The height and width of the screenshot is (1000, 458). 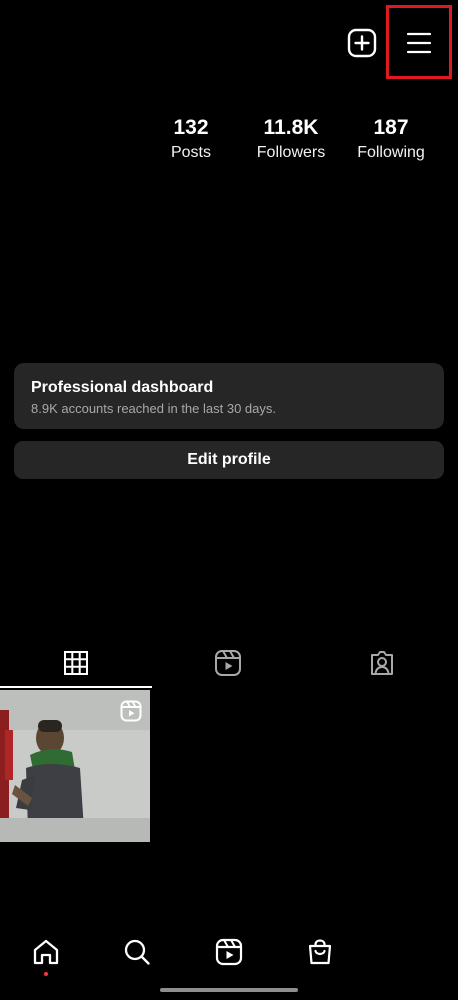 I want to click on followers-count-label: Followers, so click(x=291, y=152).